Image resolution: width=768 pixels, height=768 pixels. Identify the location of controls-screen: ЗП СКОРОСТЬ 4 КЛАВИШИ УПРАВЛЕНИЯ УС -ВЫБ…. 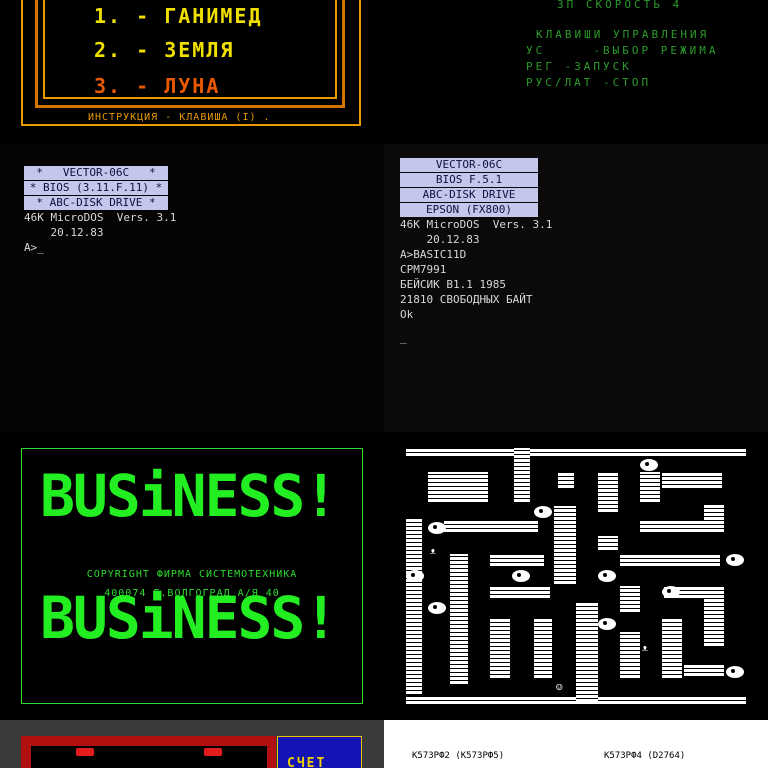
(576, 72).